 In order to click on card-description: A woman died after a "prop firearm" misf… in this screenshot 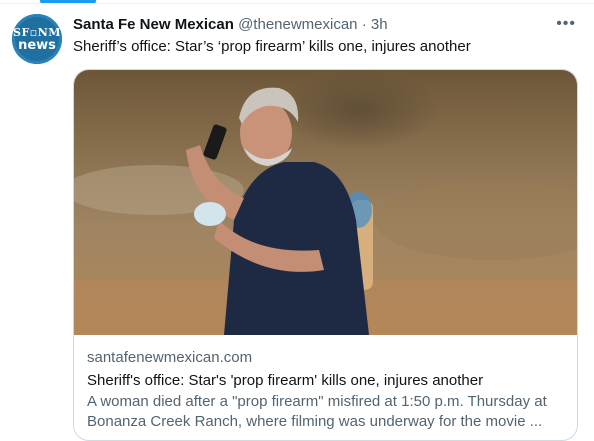, I will do `click(317, 411)`.